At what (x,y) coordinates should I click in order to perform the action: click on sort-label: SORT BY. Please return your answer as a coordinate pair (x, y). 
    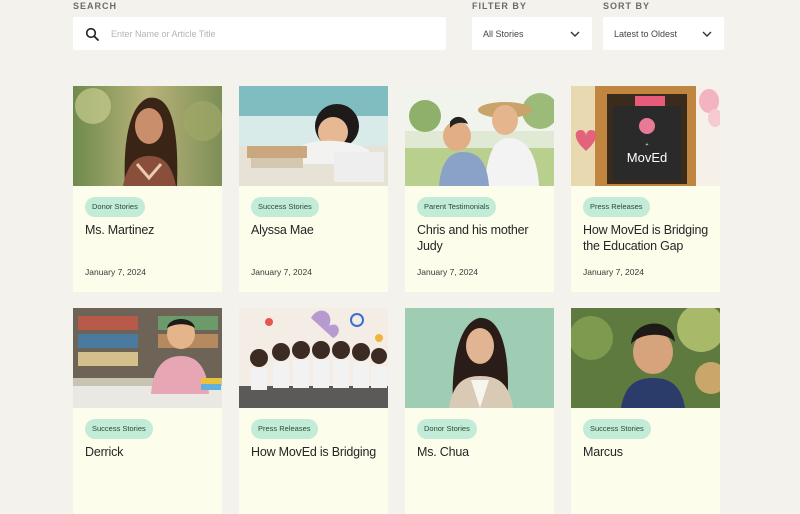
    Looking at the image, I should click on (627, 6).